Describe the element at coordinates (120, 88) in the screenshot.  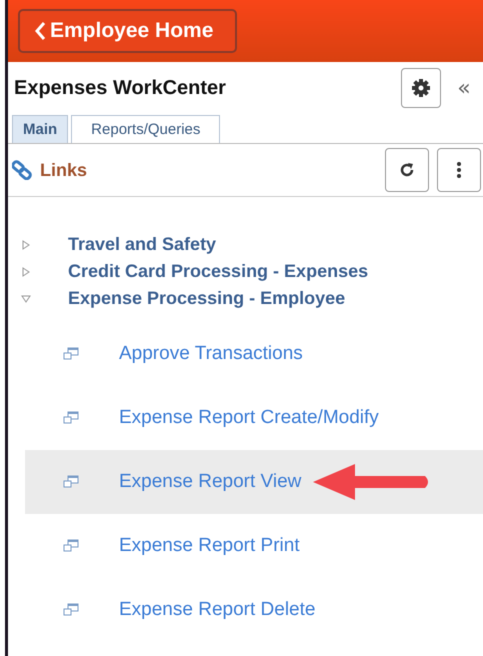
I see `panel-title: Expenses WorkCenter` at that location.